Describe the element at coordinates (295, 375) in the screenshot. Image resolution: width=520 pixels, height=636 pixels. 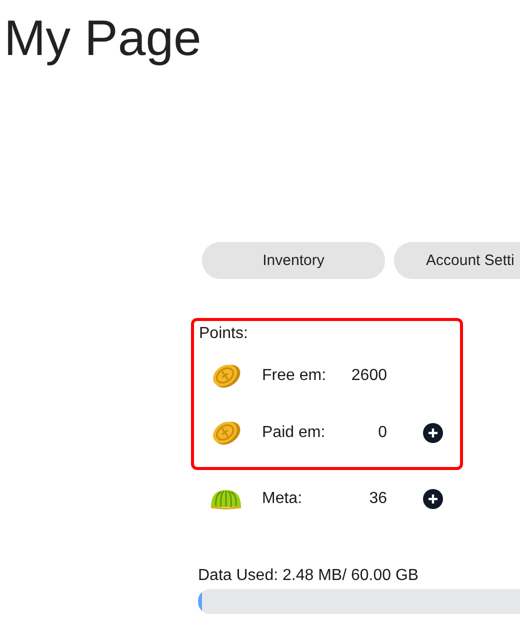
I see `item-label: Free em:` at that location.